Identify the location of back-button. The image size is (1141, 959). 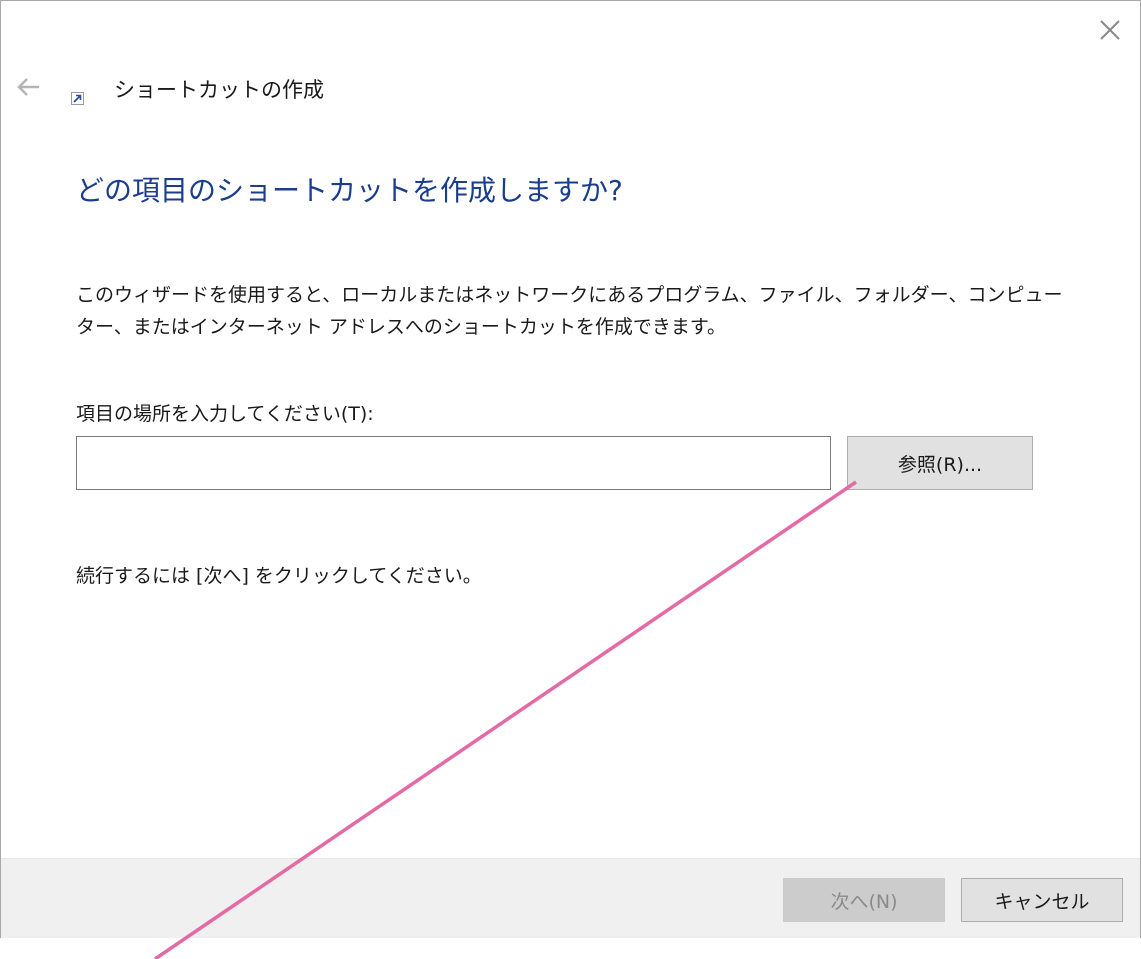
(29, 87).